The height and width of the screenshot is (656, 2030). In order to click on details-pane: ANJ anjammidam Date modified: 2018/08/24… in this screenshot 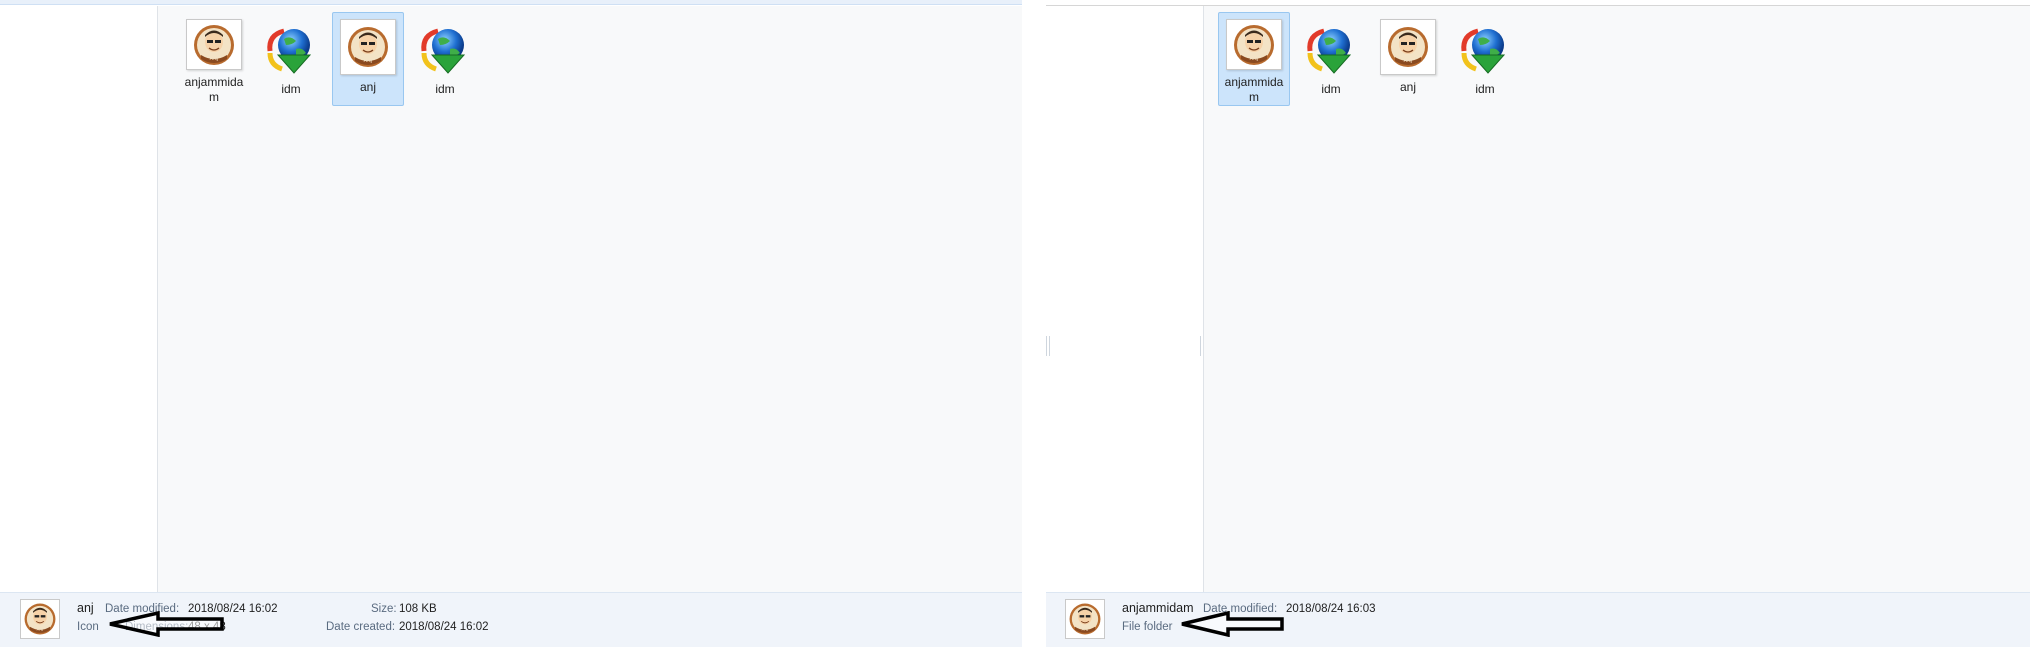, I will do `click(1538, 619)`.